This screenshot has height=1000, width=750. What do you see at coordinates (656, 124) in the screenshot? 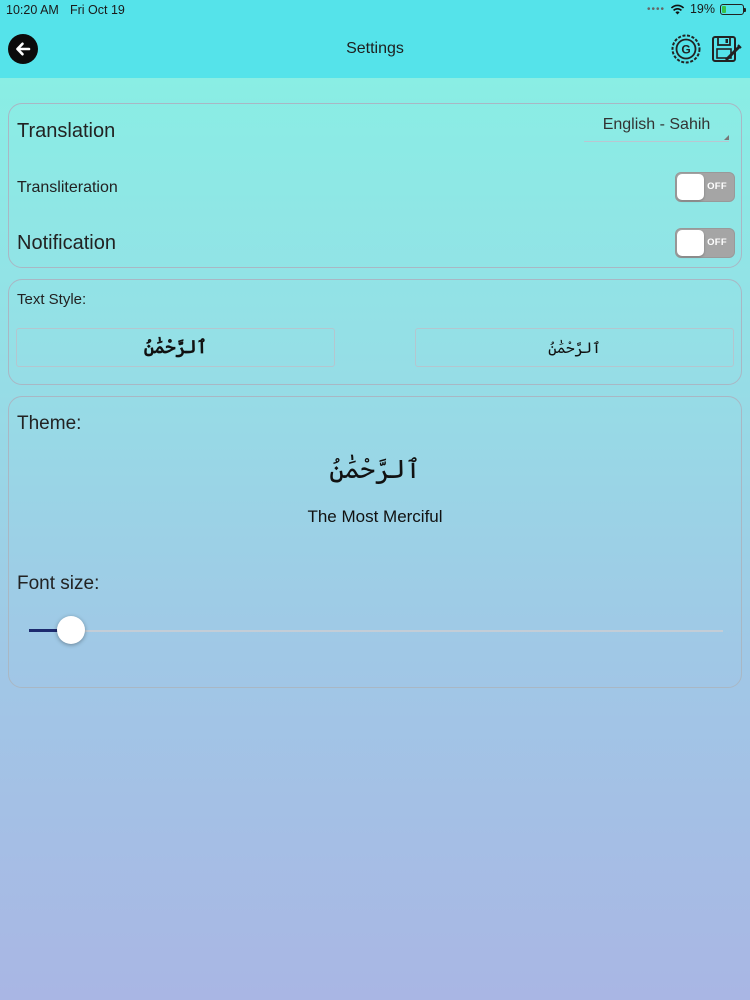
I see `translation-select-value: English - Sahih` at bounding box center [656, 124].